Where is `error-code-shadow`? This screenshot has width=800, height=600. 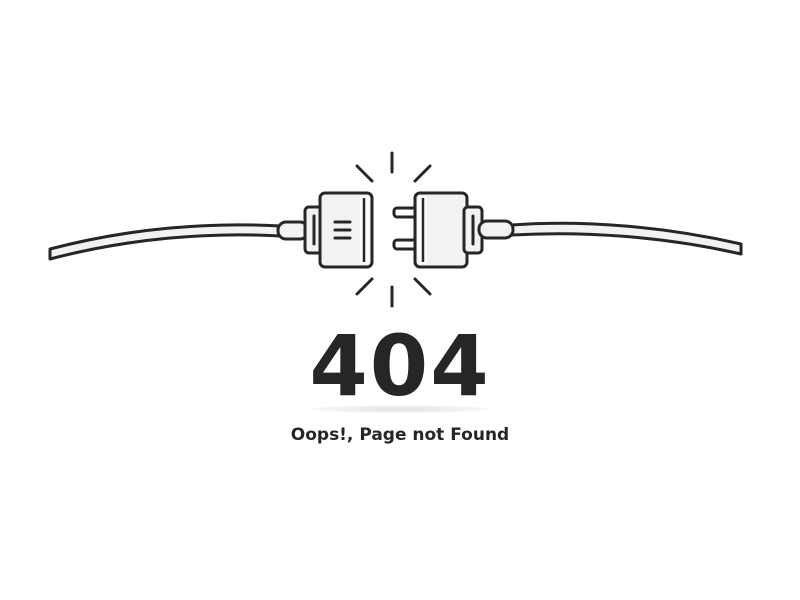
error-code-shadow is located at coordinates (400, 409).